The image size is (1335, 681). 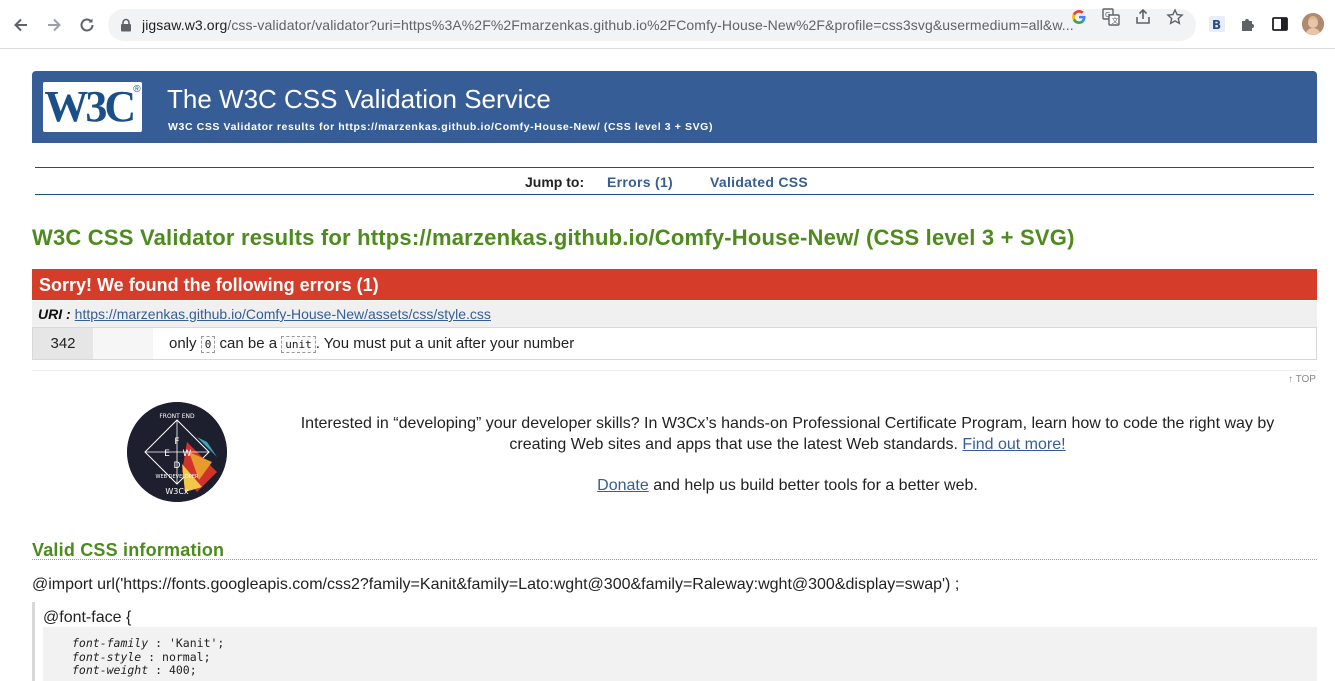 What do you see at coordinates (187, 454) in the screenshot?
I see `svg-text: W` at bounding box center [187, 454].